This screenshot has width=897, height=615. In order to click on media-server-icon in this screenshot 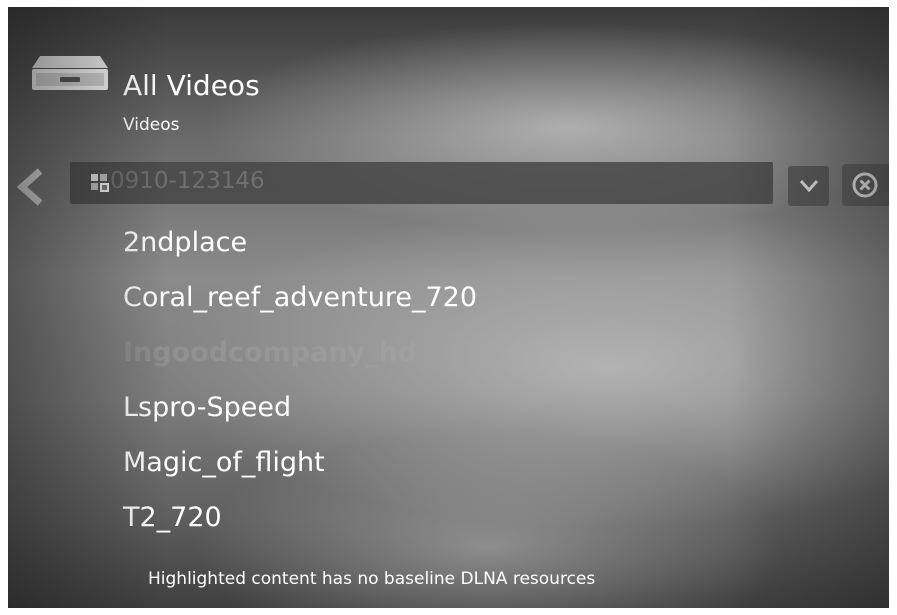, I will do `click(70, 73)`.